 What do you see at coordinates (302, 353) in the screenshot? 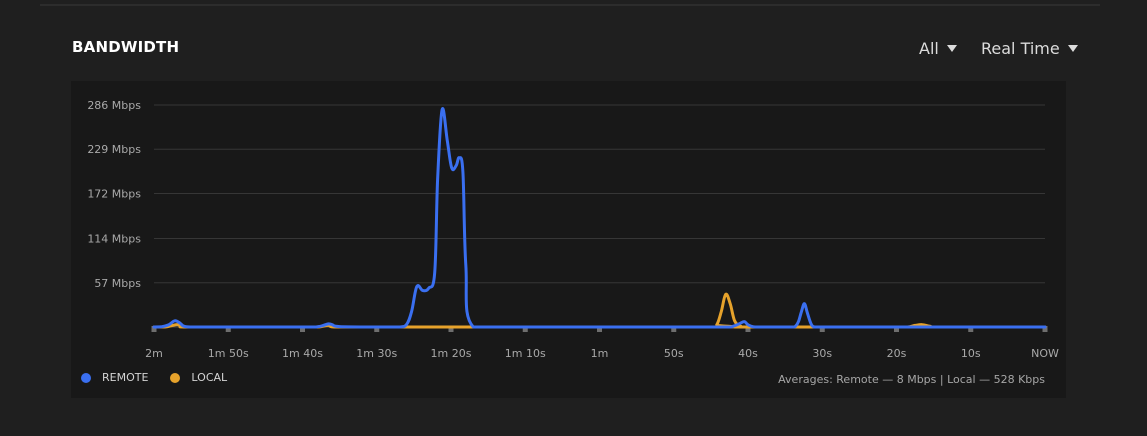
I see `x-tick-label: 1m 40s` at bounding box center [302, 353].